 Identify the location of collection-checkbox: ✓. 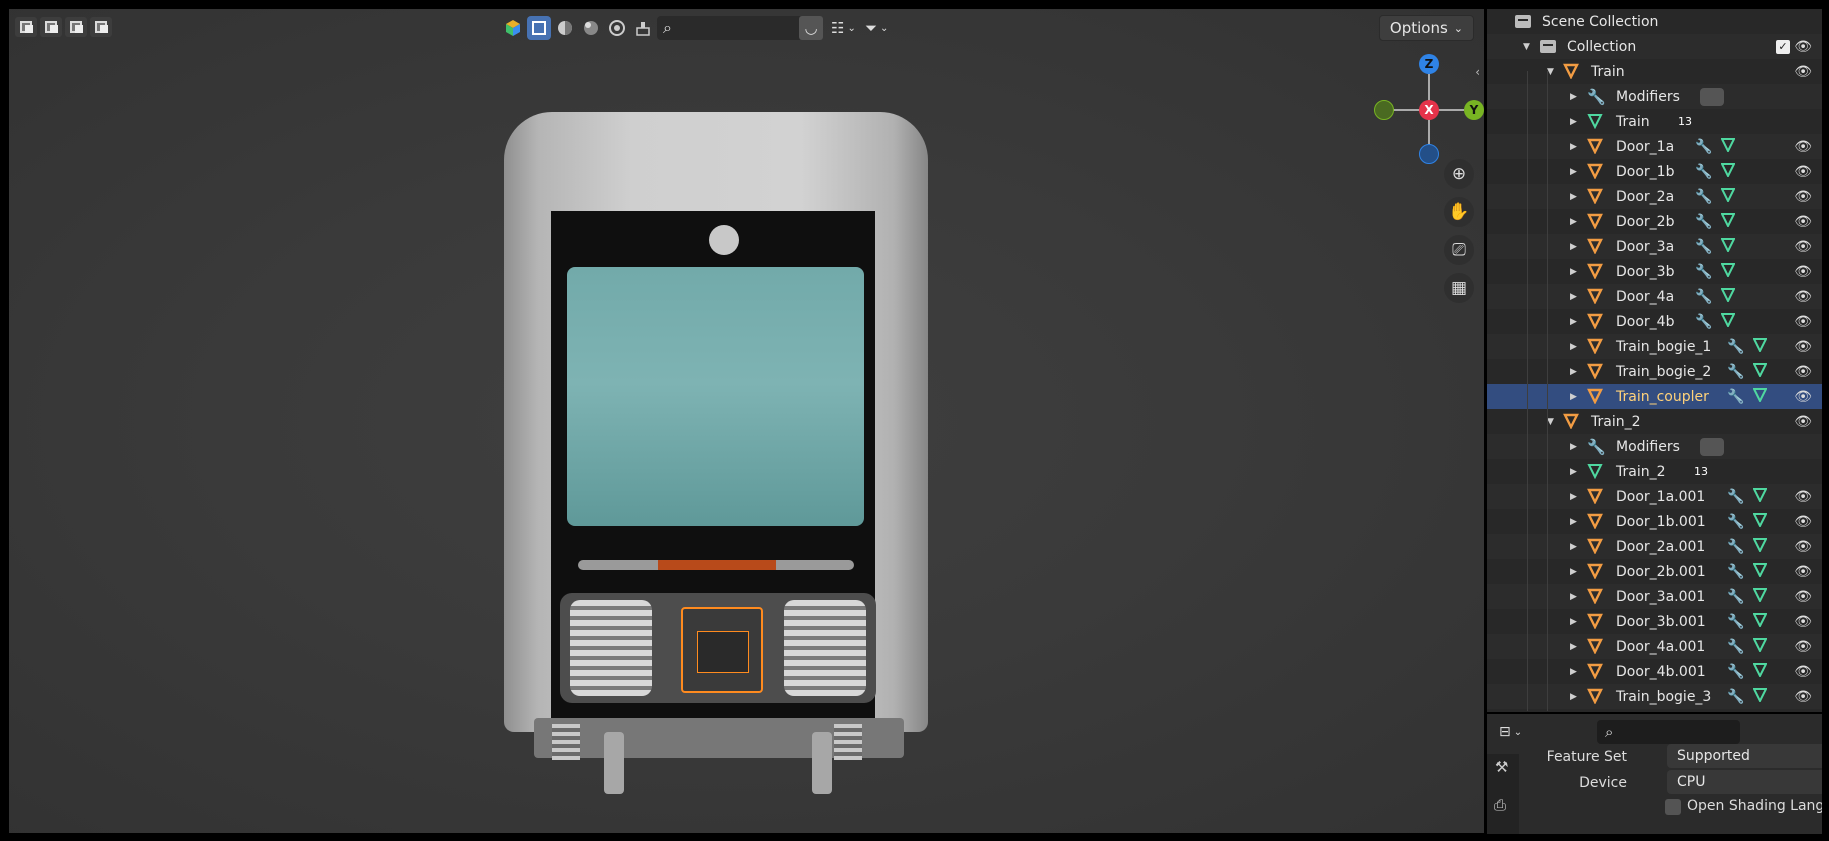
(1783, 46).